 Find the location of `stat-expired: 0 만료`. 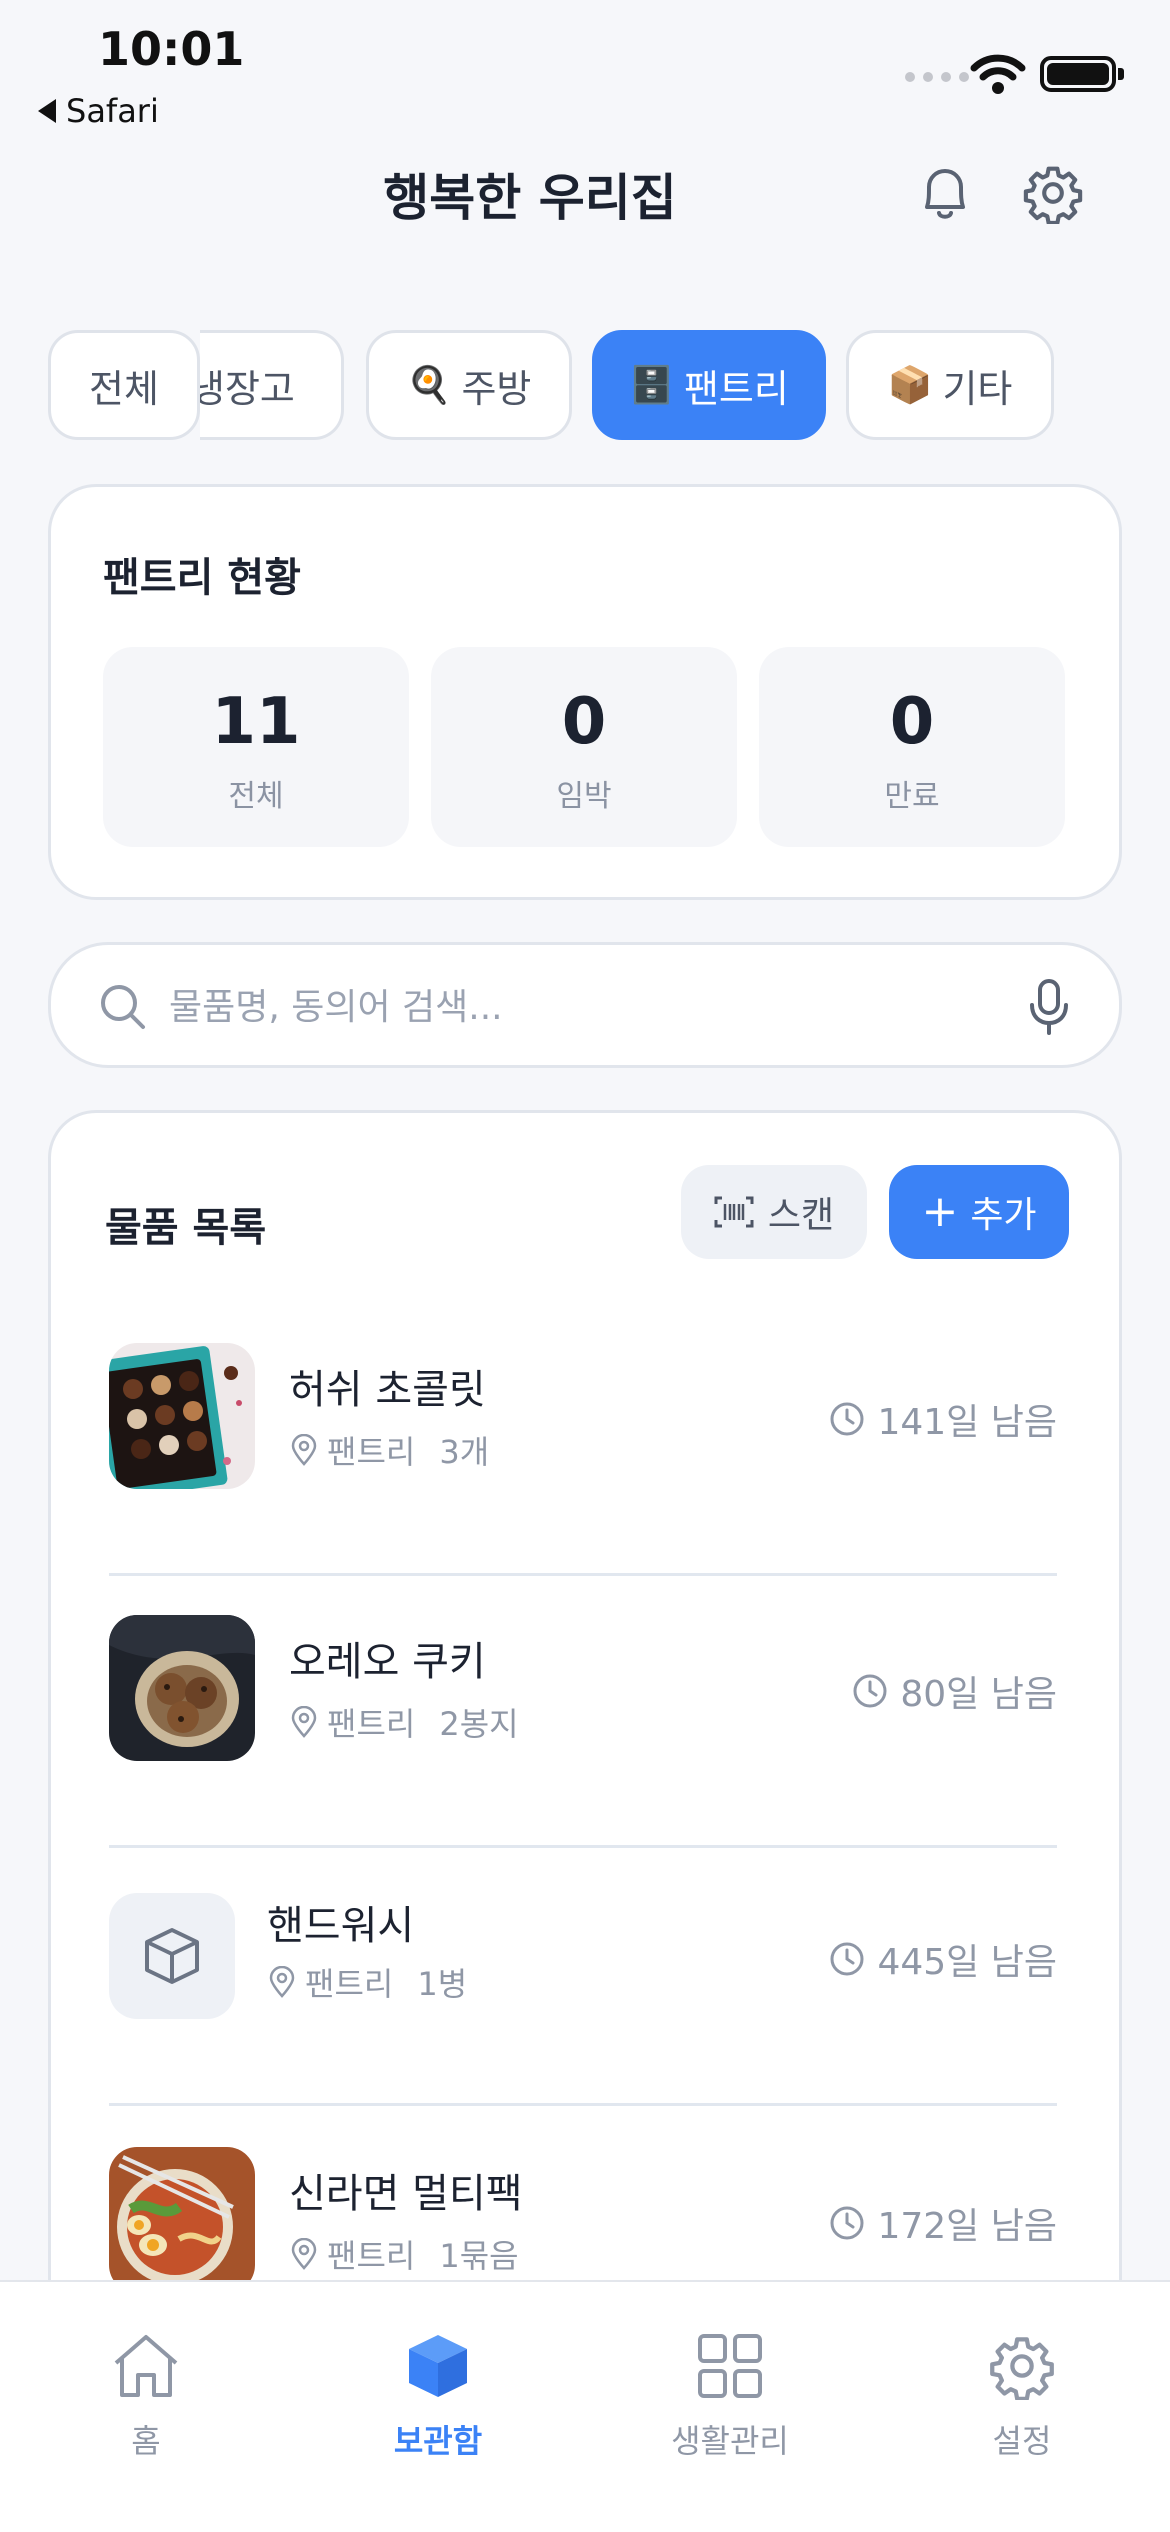

stat-expired: 0 만료 is located at coordinates (912, 747).